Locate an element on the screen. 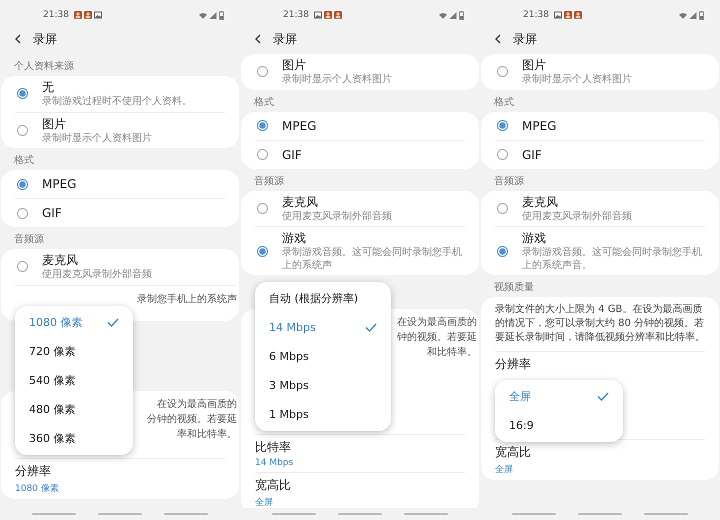 The image size is (720, 520). menu-option: 14 Mbps is located at coordinates (323, 327).